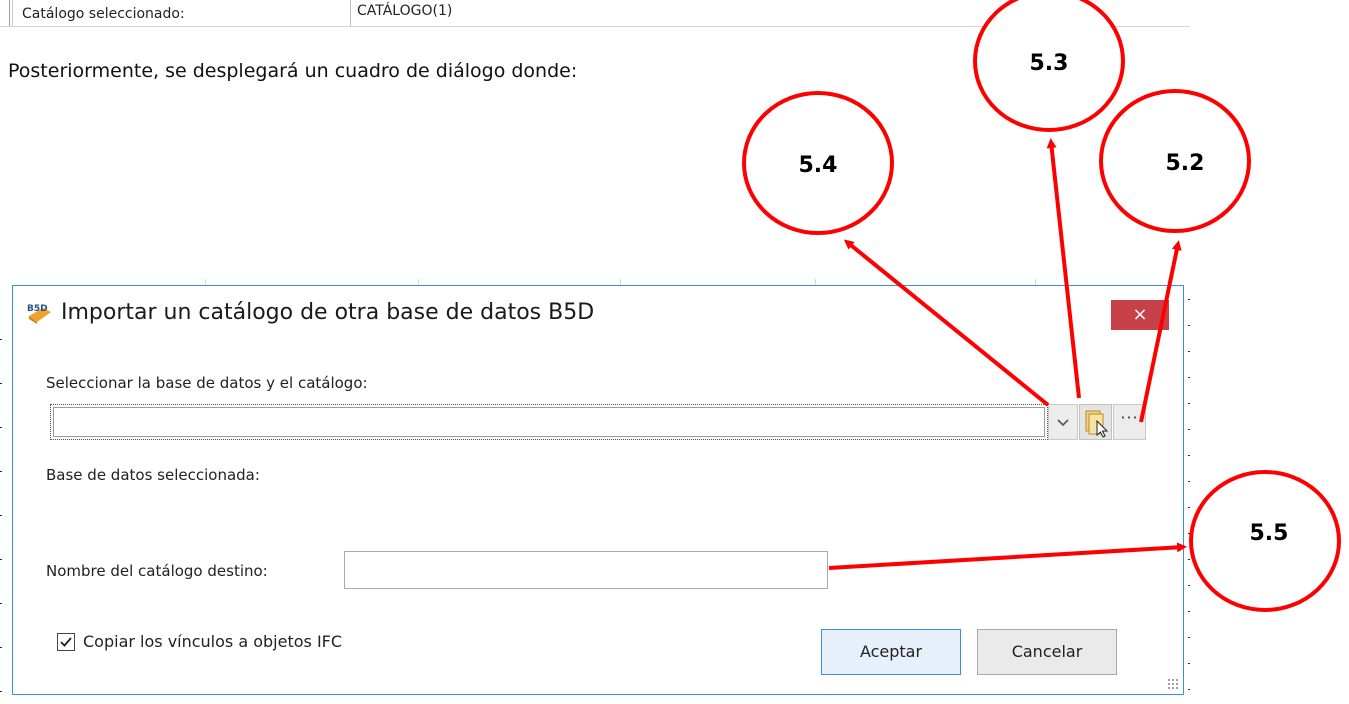 This screenshot has width=1349, height=704. Describe the element at coordinates (891, 652) in the screenshot. I see `accept-button: Aceptar` at that location.